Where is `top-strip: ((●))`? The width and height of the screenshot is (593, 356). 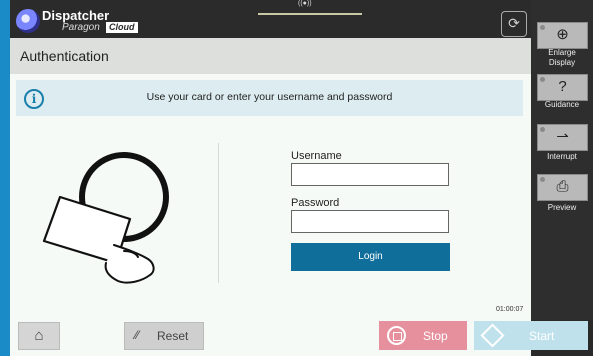
top-strip: ((●)) is located at coordinates (310, 7).